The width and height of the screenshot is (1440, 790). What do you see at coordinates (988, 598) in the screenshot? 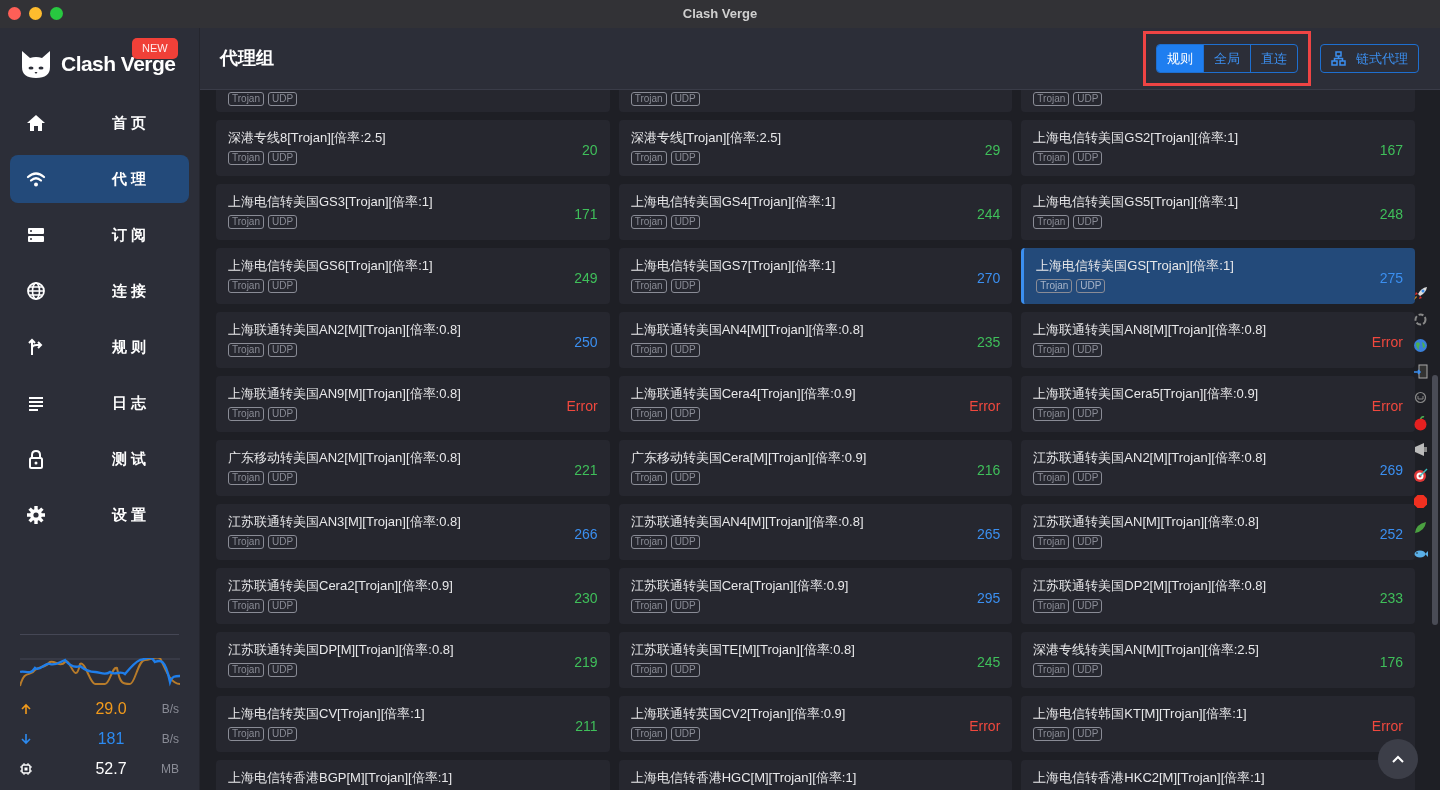
I see `delay-value: 295` at bounding box center [988, 598].